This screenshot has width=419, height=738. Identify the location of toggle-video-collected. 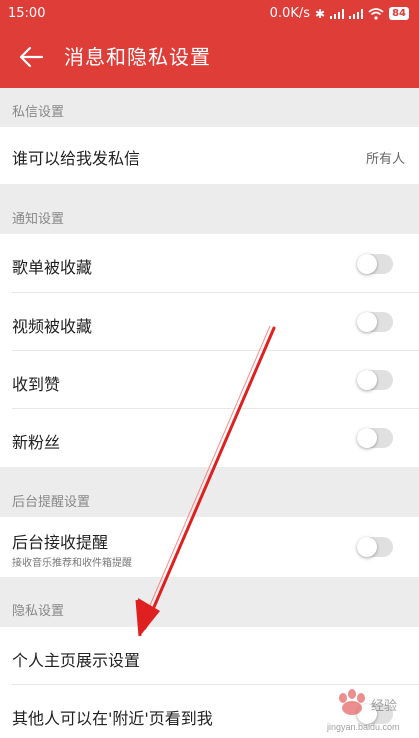
(375, 322).